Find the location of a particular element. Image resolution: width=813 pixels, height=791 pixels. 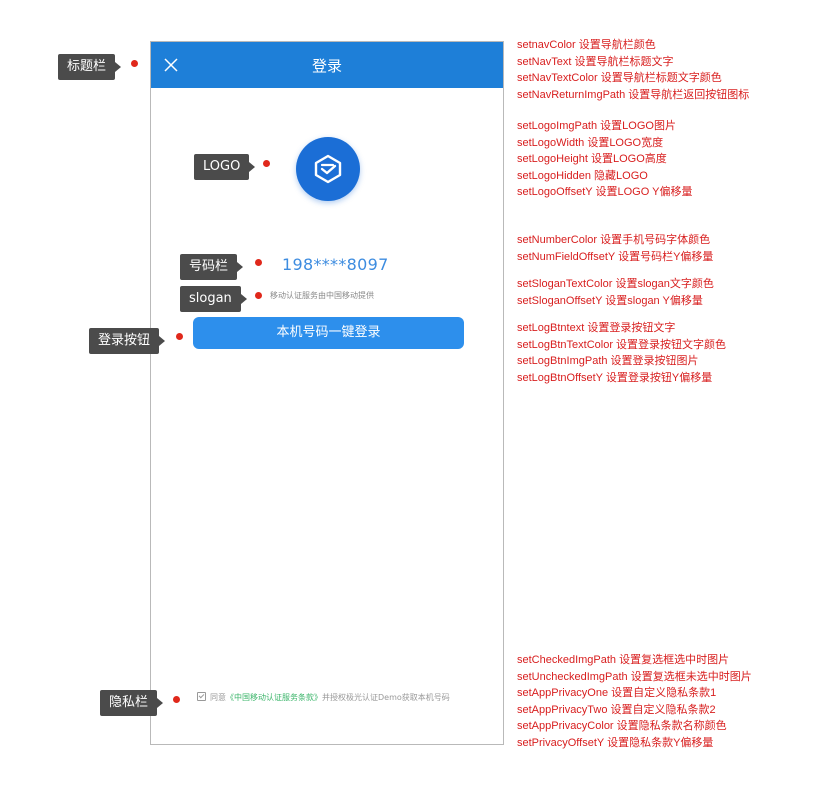

note-line: setLogoWidth 设置LOGO宽度 is located at coordinates (590, 142).